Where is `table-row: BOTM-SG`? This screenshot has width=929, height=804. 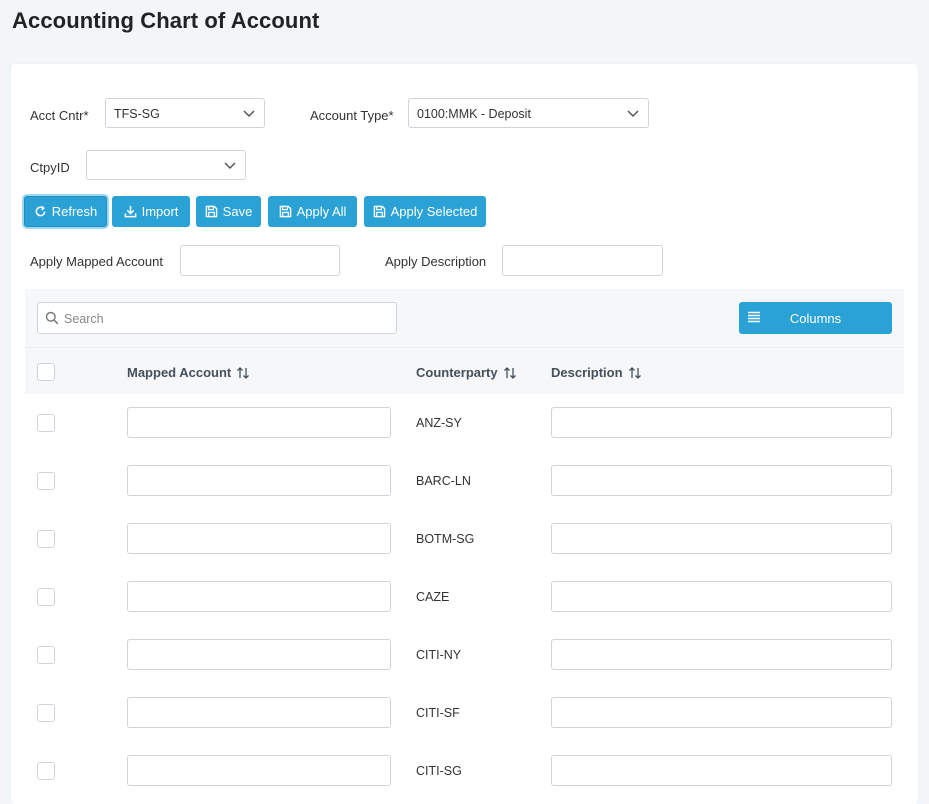 table-row: BOTM-SG is located at coordinates (464, 539).